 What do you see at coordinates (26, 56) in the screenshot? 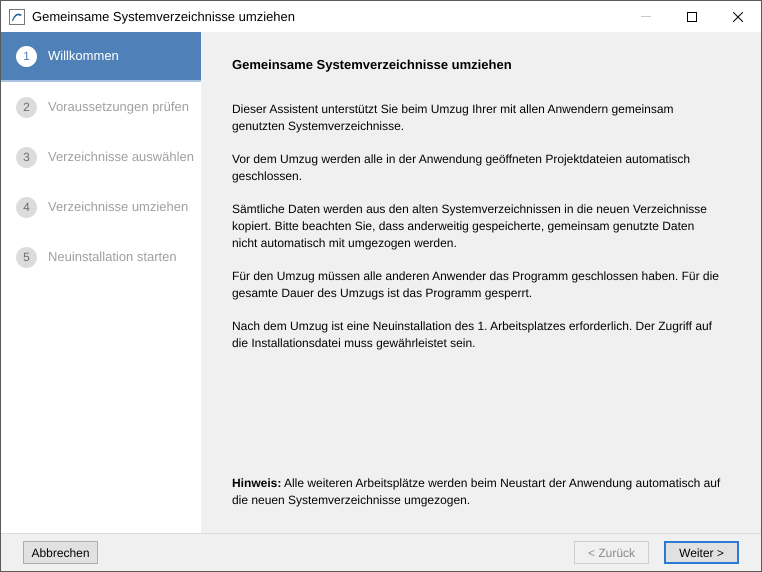
I see `step-number: 1` at bounding box center [26, 56].